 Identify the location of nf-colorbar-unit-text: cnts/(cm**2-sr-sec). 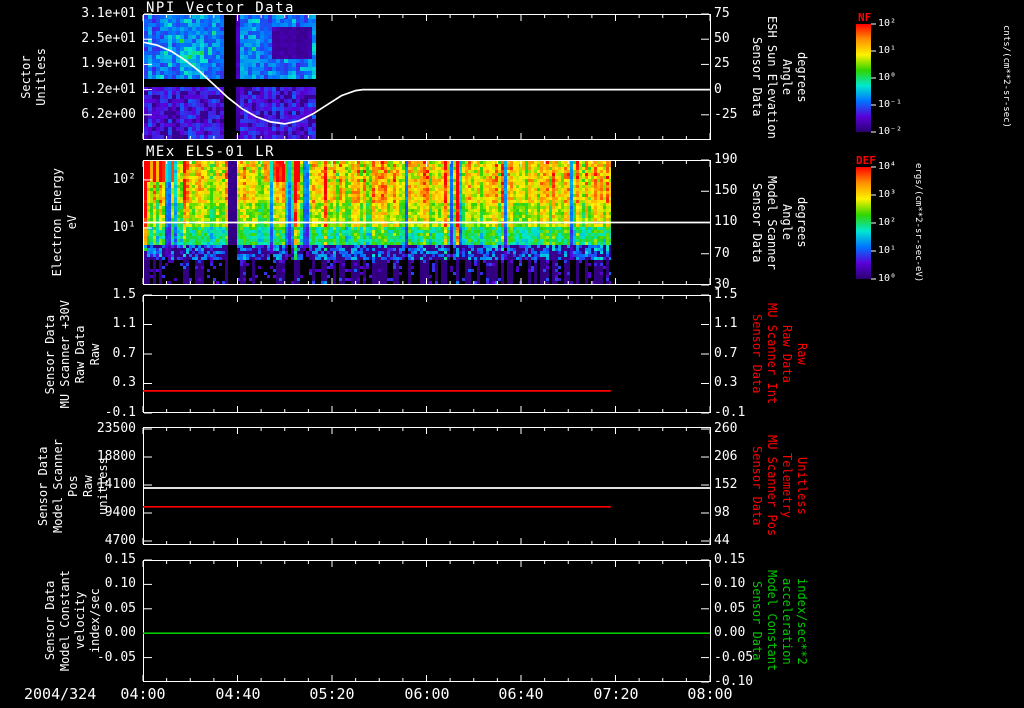
(1006, 76).